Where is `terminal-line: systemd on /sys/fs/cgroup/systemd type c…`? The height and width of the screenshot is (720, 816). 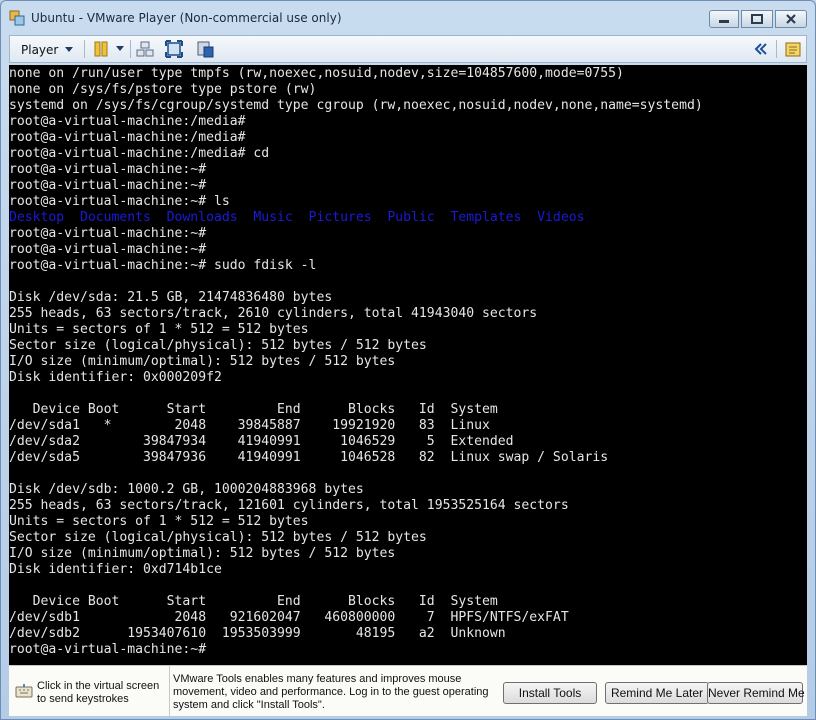 terminal-line: systemd on /sys/fs/cgroup/systemd type c… is located at coordinates (356, 105).